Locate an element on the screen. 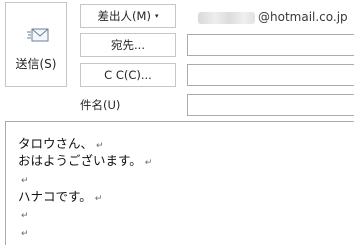 The height and width of the screenshot is (245, 354). send-button: 送信(S) is located at coordinates (36, 44).